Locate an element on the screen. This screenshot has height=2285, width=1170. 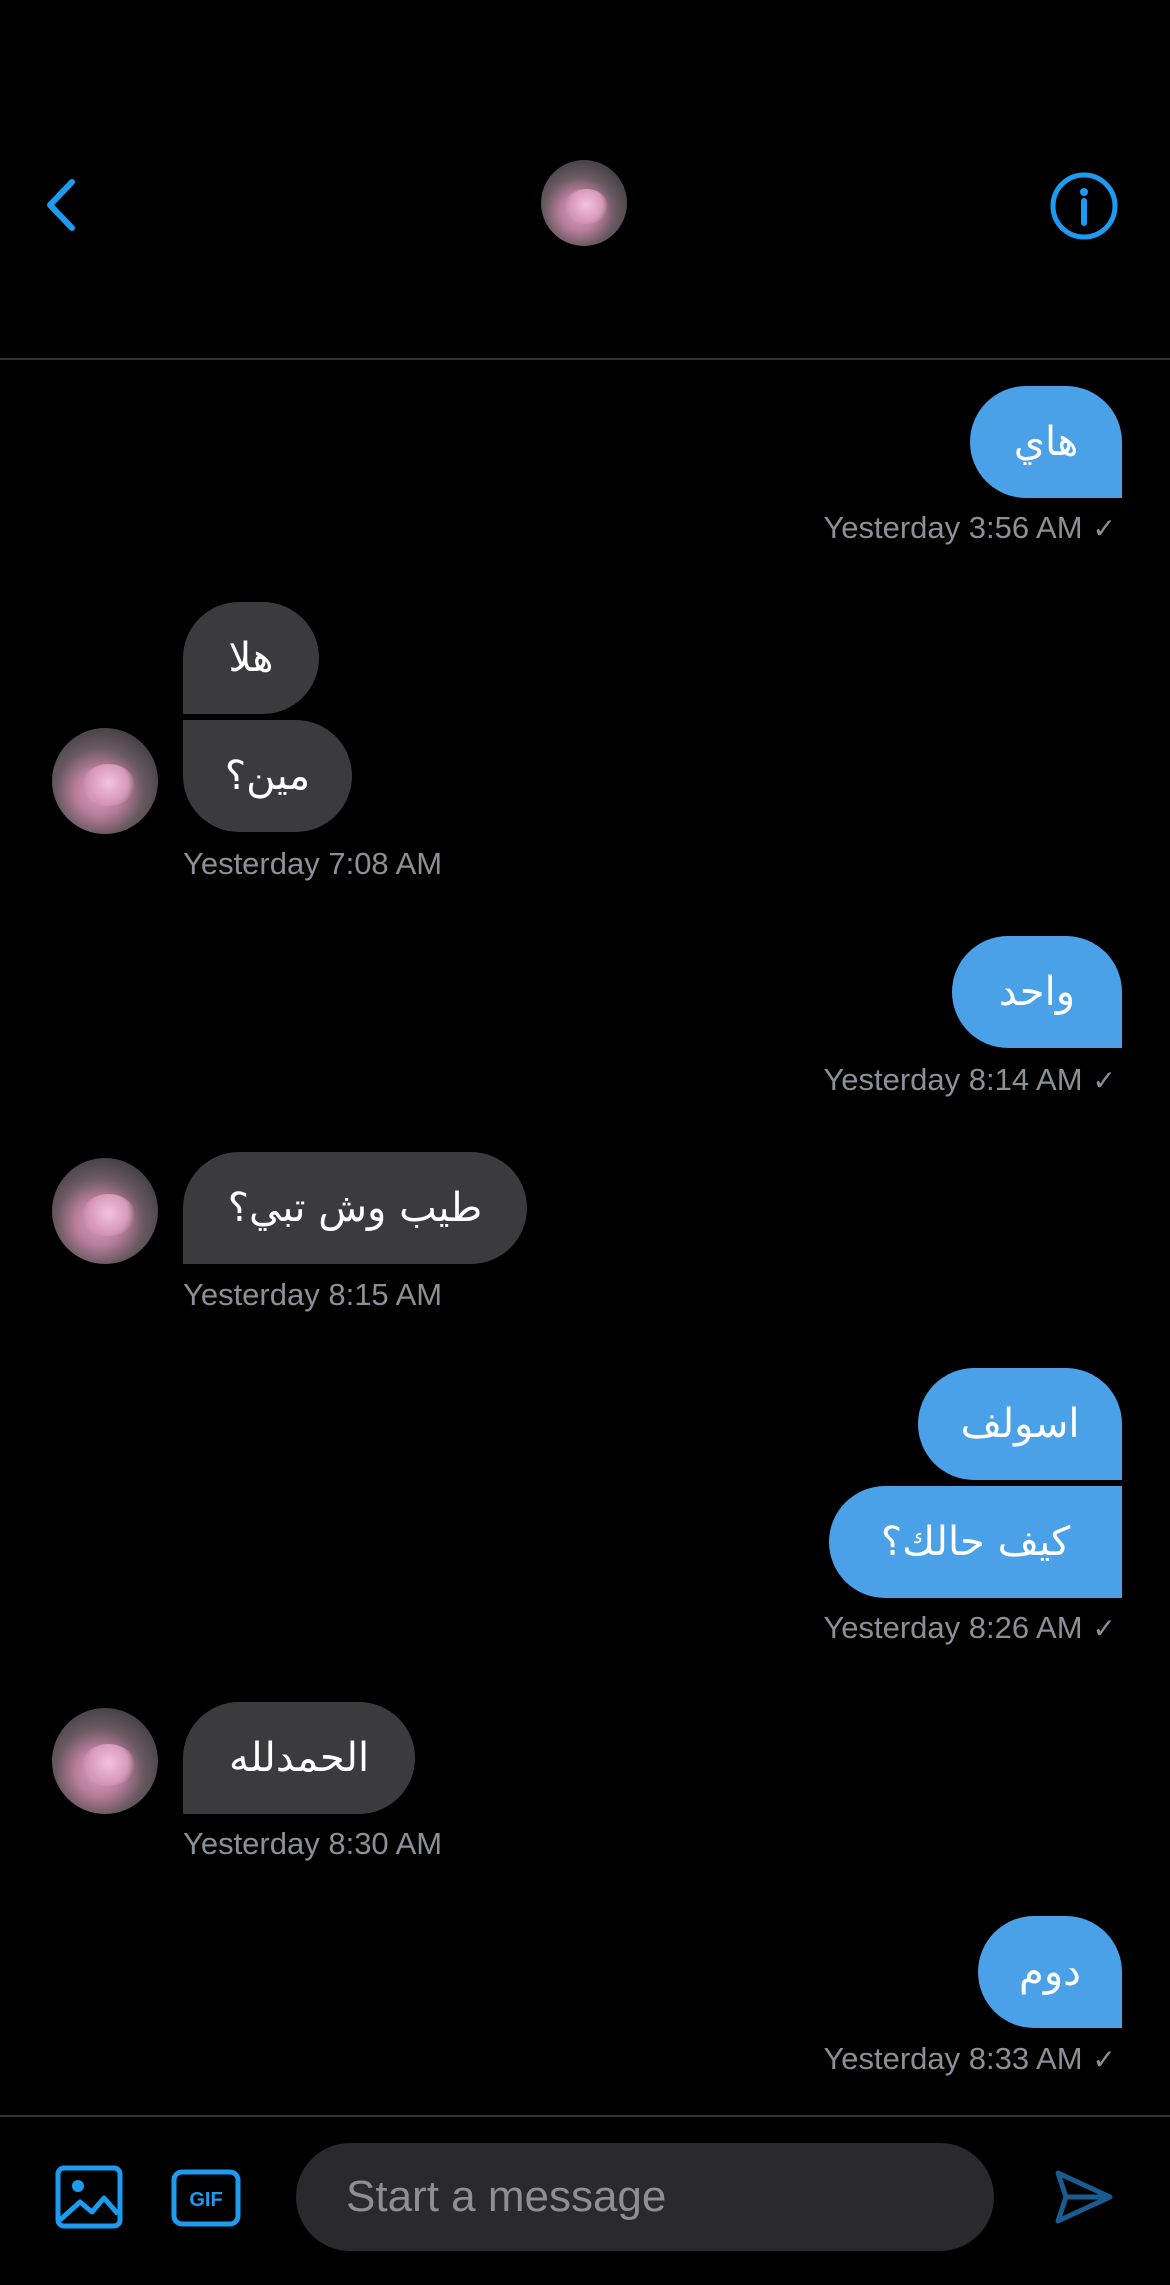
message-input: Start a message is located at coordinates (645, 2197).